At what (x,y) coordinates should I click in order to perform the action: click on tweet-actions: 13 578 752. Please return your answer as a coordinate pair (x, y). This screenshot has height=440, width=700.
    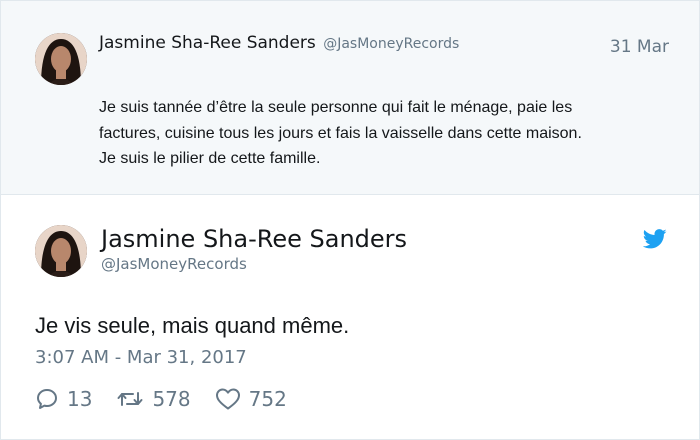
    Looking at the image, I should click on (173, 399).